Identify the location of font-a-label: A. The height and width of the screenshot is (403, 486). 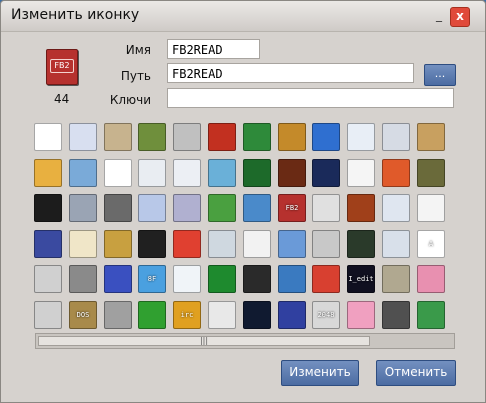
(431, 244).